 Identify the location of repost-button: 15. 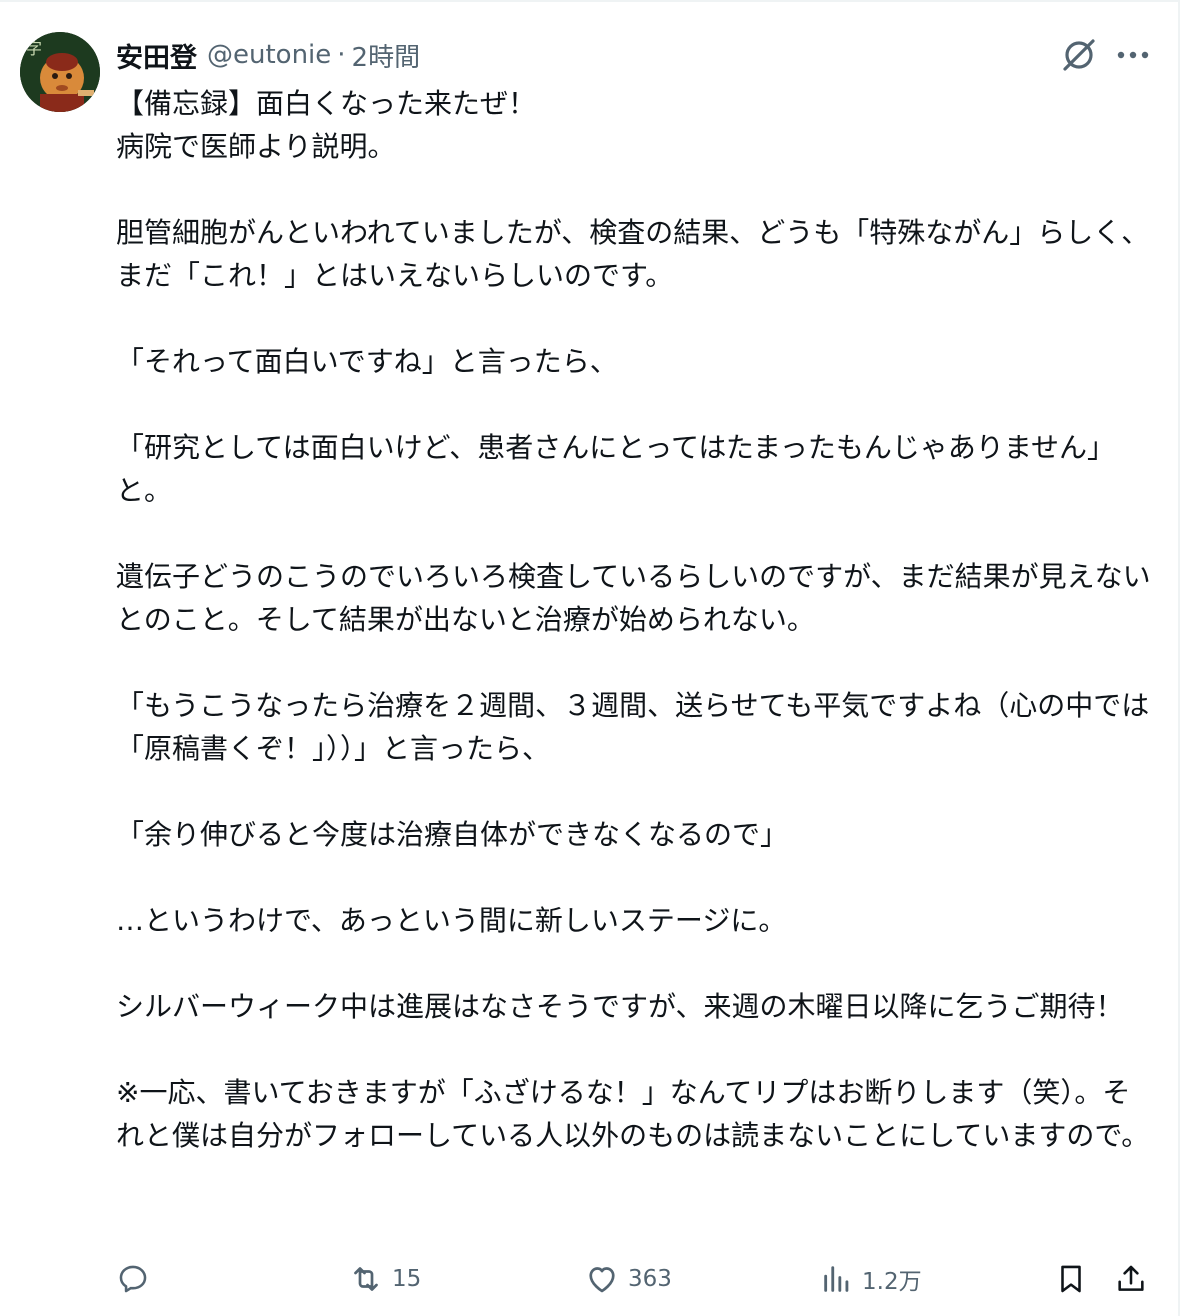
(384, 1279).